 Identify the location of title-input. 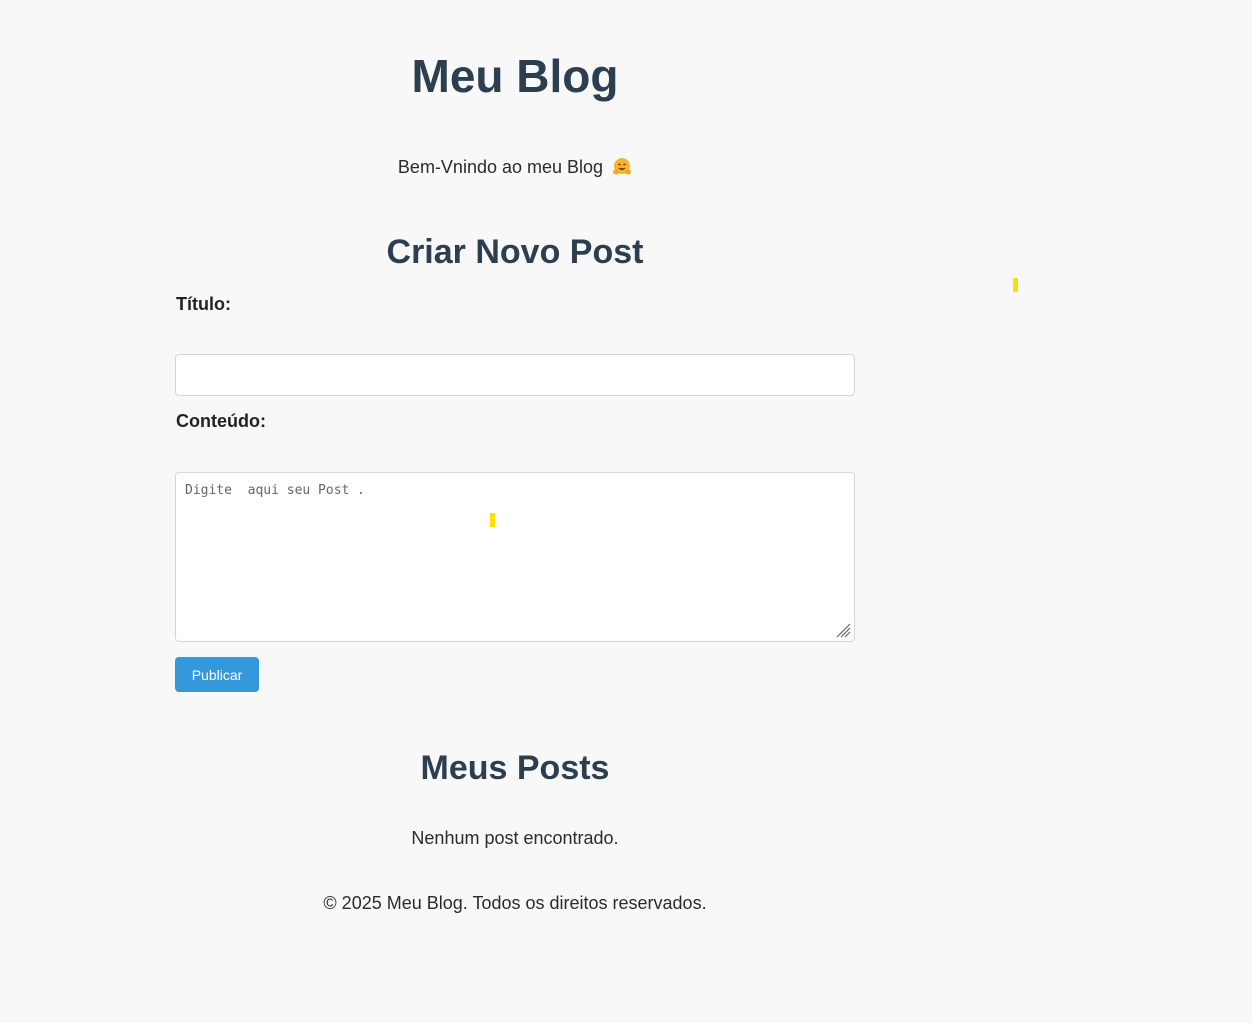
(515, 375).